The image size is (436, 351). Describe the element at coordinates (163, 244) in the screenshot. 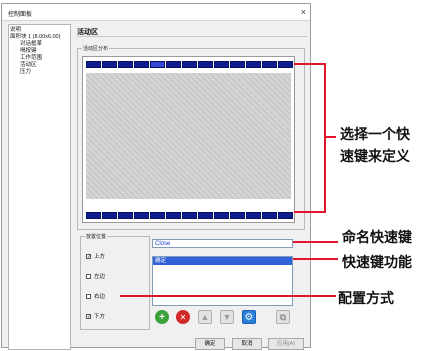

I see `key-name-value: Close` at that location.